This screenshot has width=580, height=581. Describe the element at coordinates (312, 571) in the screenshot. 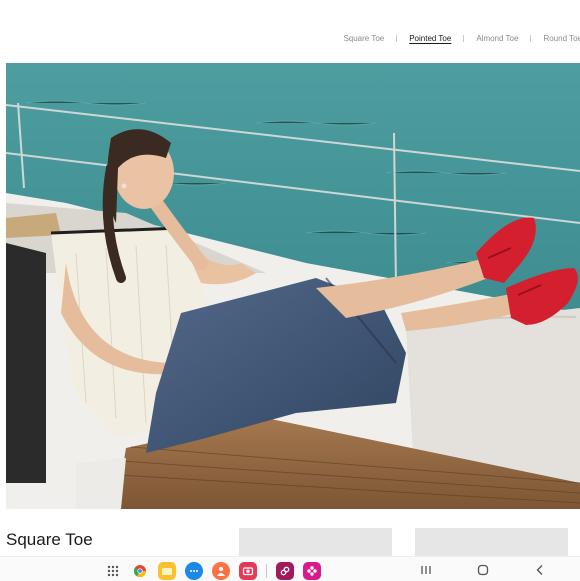

I see `flower-app-icon` at that location.